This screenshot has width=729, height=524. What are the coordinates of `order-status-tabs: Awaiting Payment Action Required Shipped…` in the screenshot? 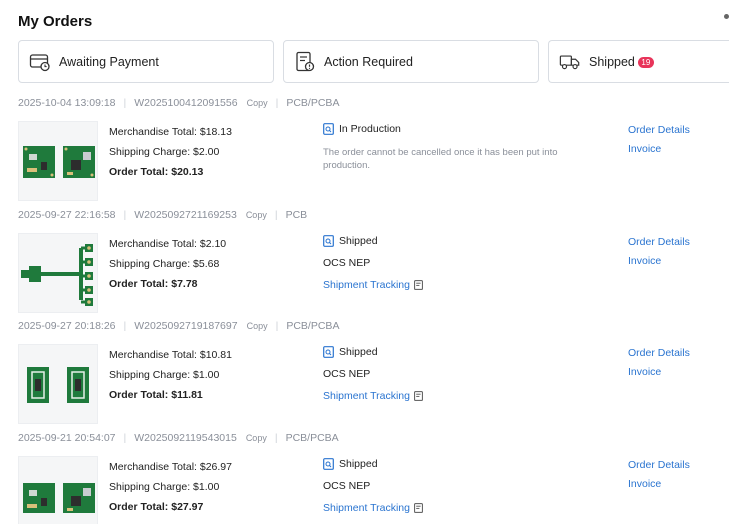 It's located at (373, 61).